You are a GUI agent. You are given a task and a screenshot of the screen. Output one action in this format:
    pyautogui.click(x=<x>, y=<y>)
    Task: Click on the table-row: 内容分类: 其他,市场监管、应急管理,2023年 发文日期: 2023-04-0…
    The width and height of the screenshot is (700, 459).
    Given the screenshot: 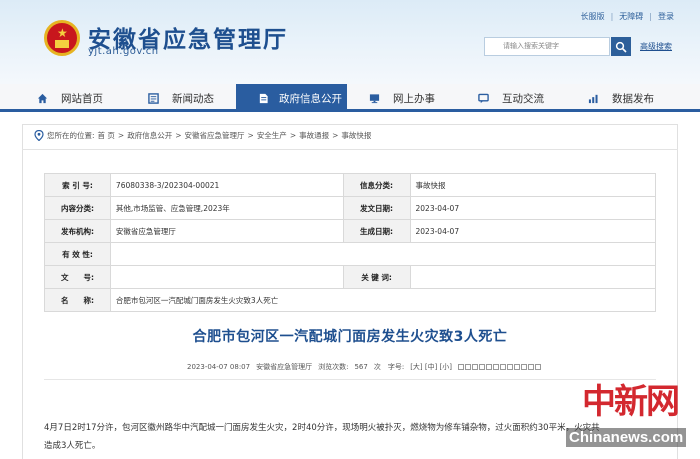 What is the action you would take?
    pyautogui.click(x=350, y=208)
    